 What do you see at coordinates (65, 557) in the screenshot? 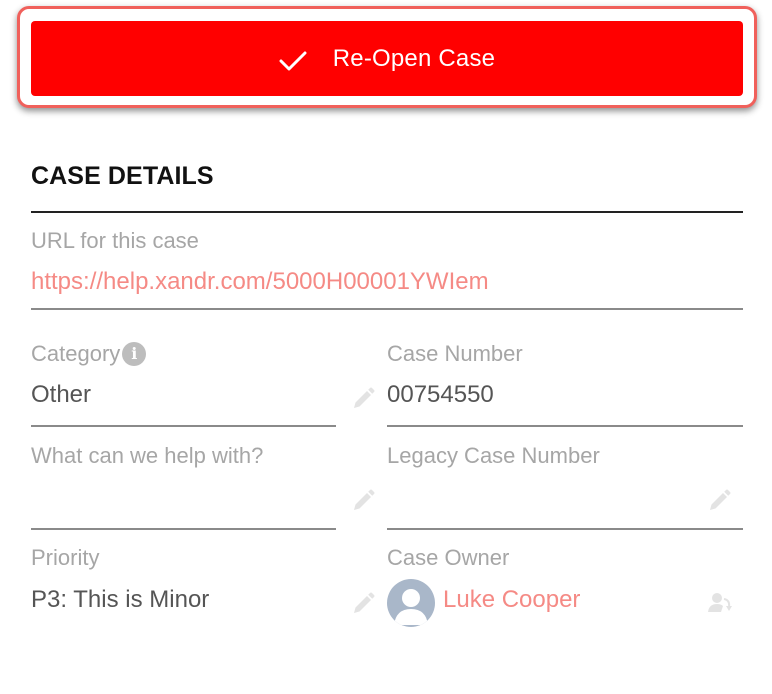
I see `priority-label: Priority` at bounding box center [65, 557].